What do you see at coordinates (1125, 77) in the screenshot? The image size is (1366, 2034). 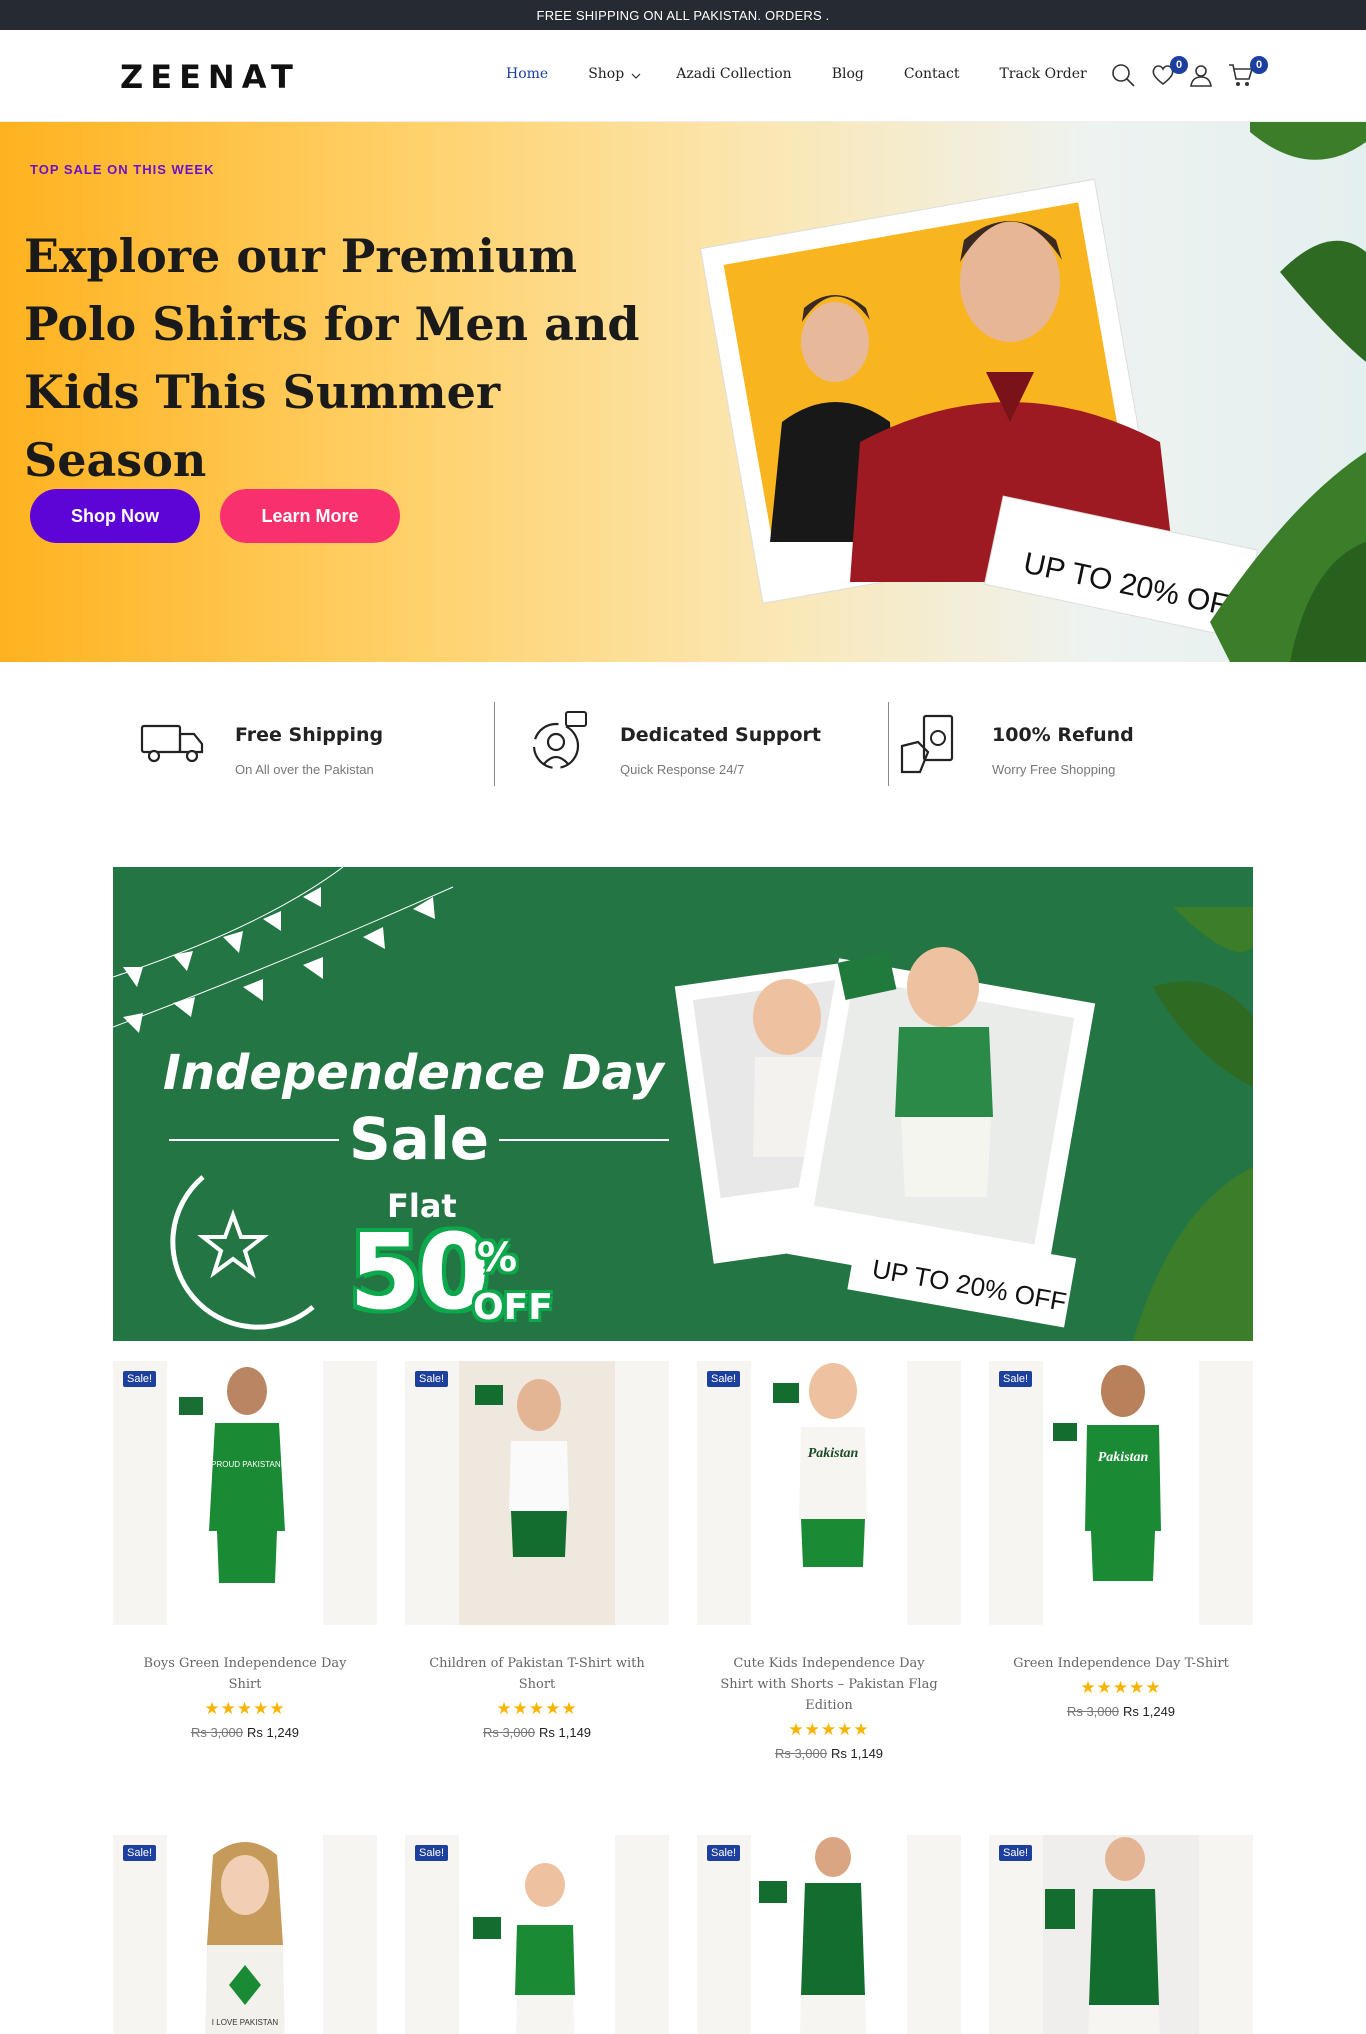 I see `search-icon` at bounding box center [1125, 77].